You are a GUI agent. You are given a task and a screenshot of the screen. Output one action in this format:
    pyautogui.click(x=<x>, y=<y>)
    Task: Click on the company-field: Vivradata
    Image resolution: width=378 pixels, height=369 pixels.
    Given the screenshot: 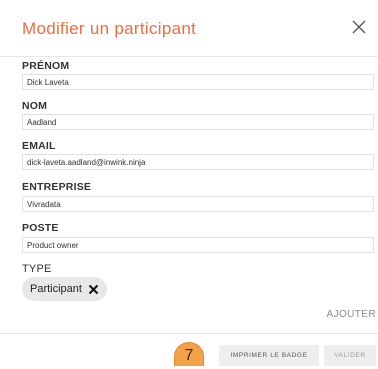 What is the action you would take?
    pyautogui.click(x=198, y=204)
    